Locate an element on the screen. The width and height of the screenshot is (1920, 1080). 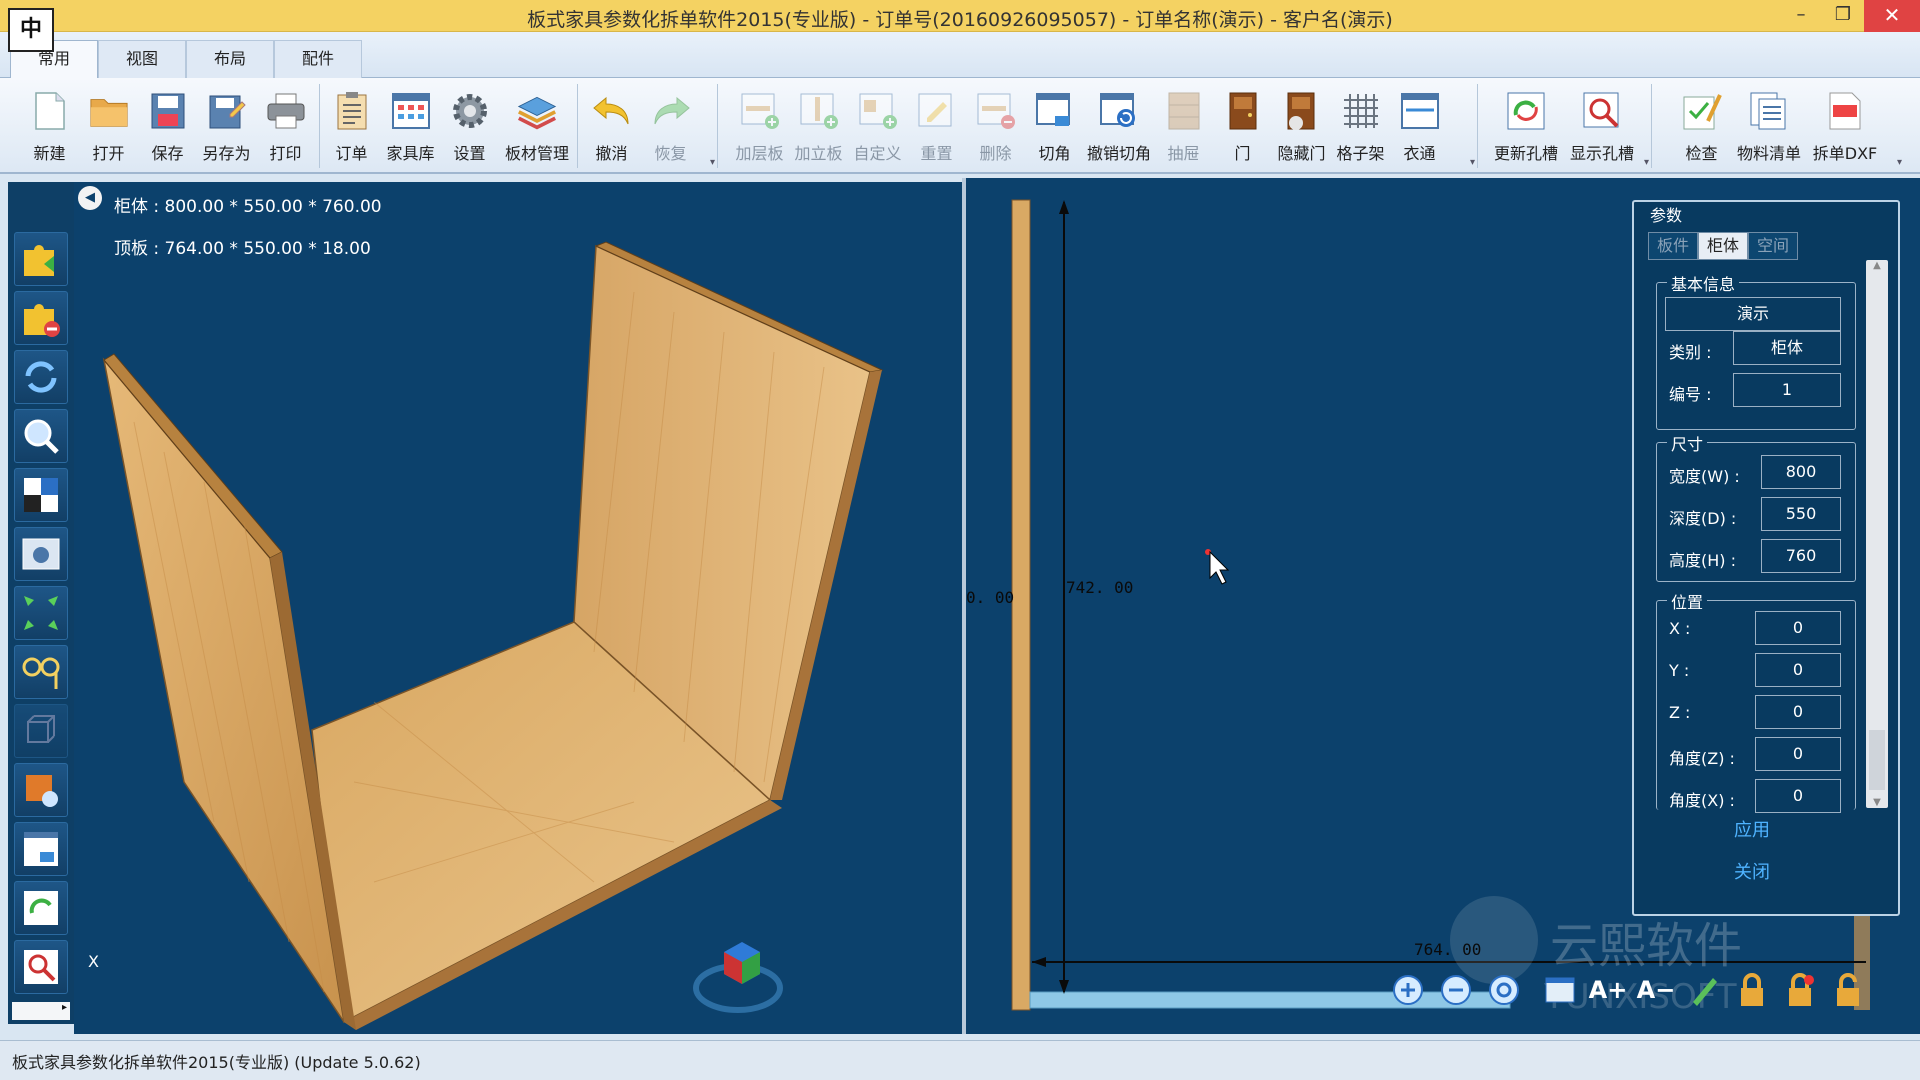
redo-button: 恢复 is located at coordinates (670, 126).